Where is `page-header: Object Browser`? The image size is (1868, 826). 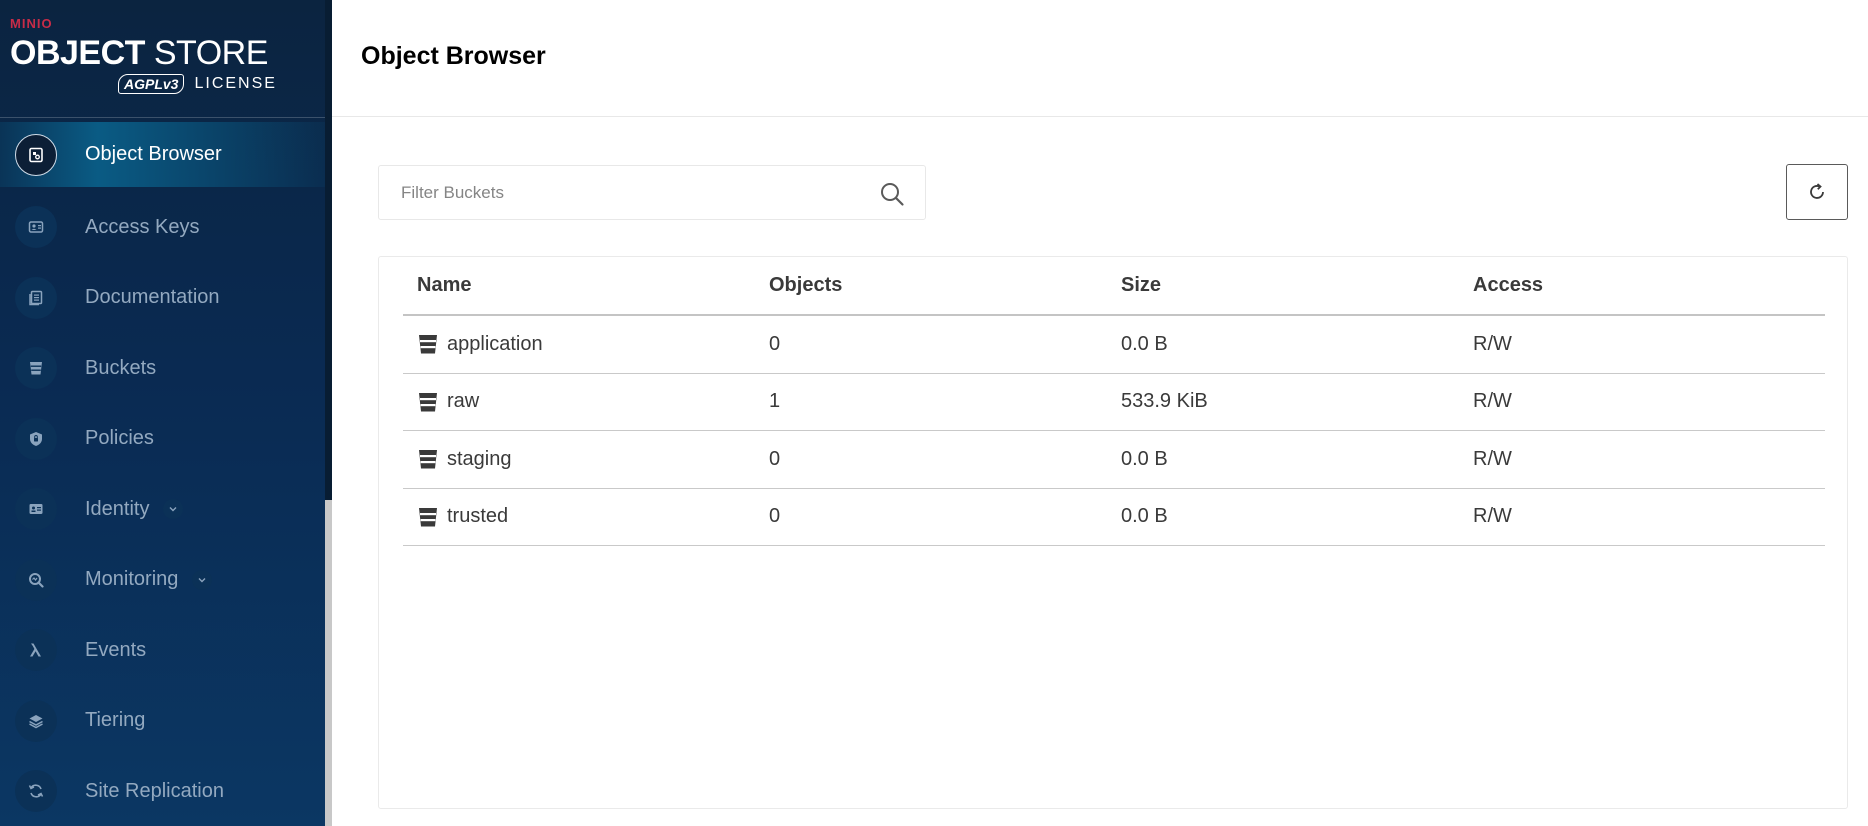
page-header: Object Browser is located at coordinates (1100, 58).